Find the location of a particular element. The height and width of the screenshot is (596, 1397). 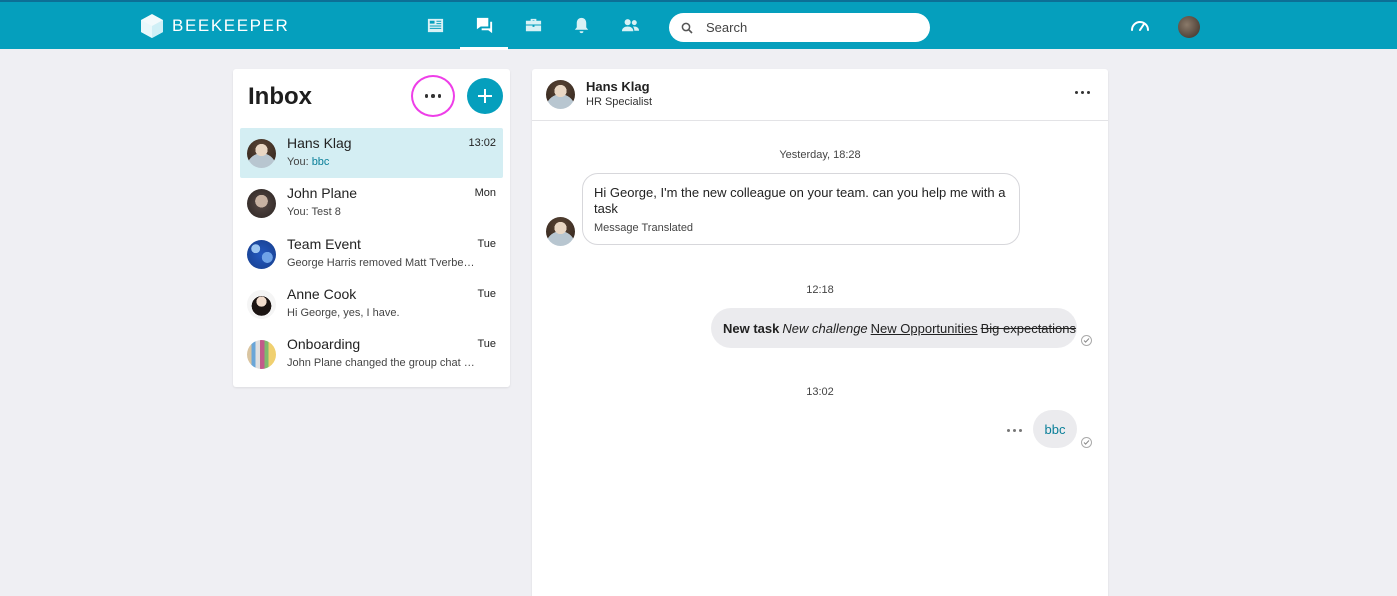

brand-logo: BEEKEEPER is located at coordinates (215, 26).